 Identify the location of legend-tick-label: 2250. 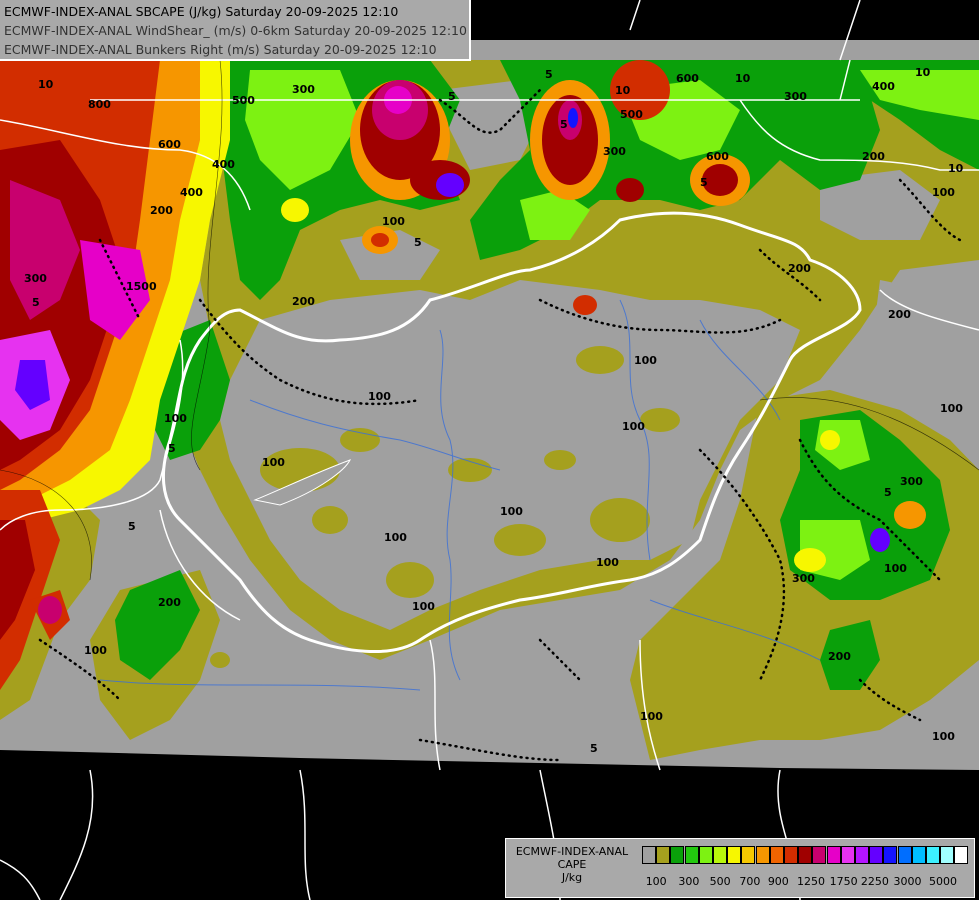
(874, 881).